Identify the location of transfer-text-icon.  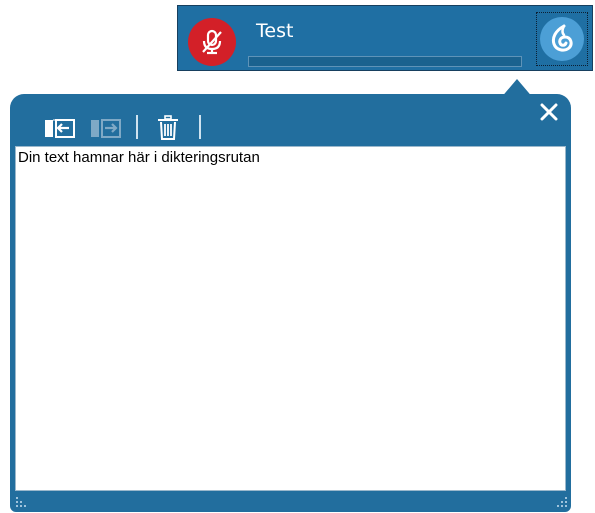
(60, 128).